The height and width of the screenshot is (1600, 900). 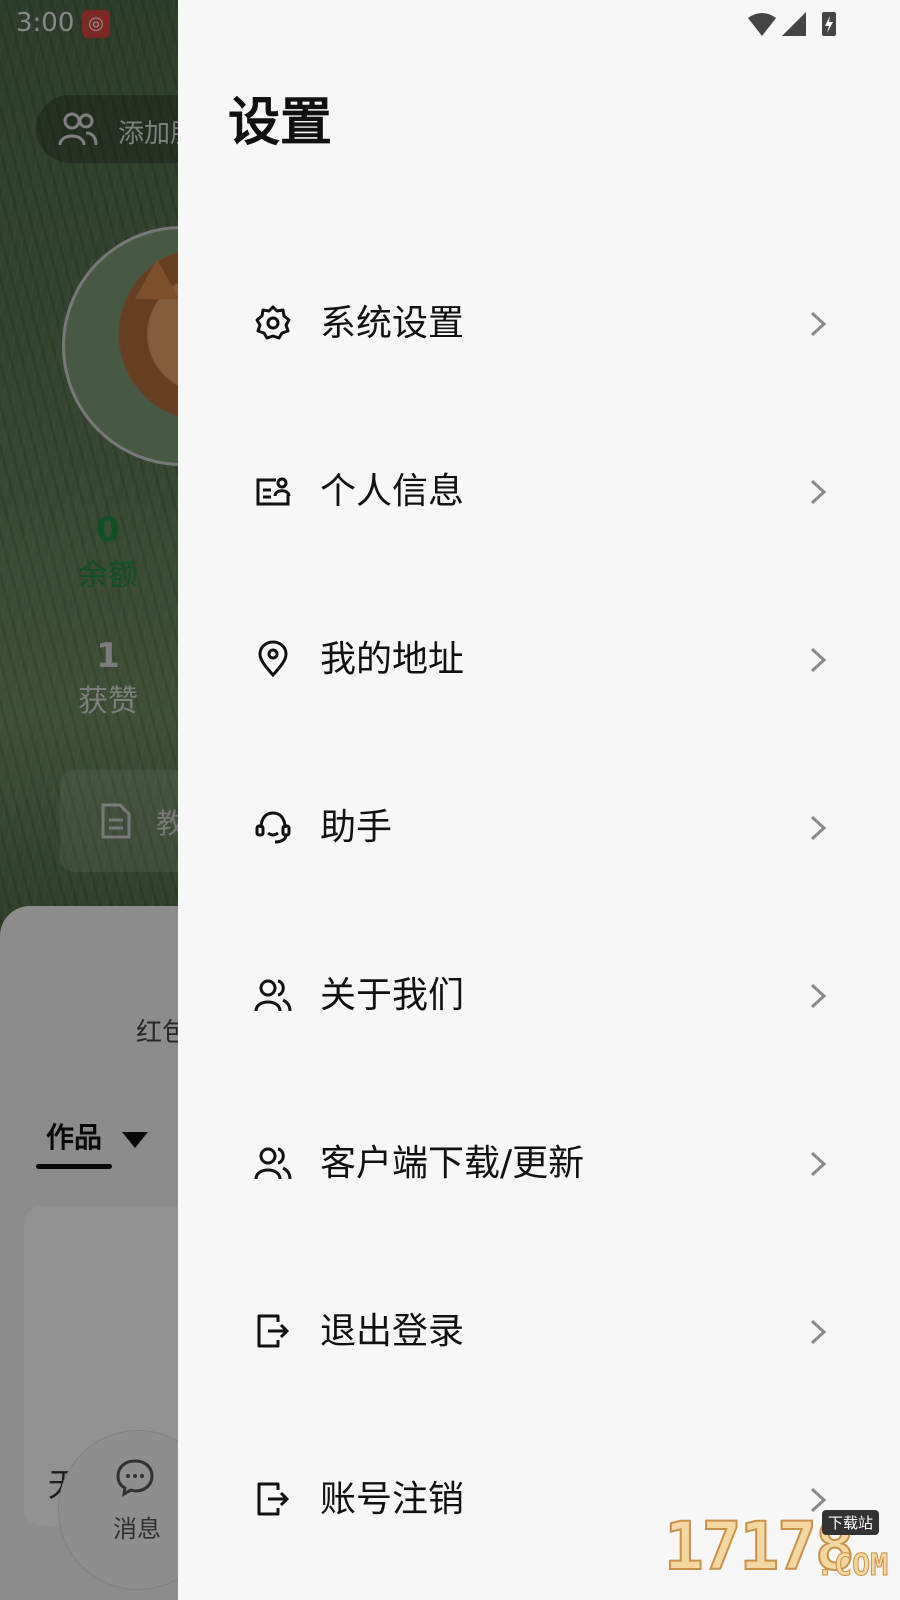 I want to click on site-watermark: 17178 下载站 .COM, so click(x=781, y=1553).